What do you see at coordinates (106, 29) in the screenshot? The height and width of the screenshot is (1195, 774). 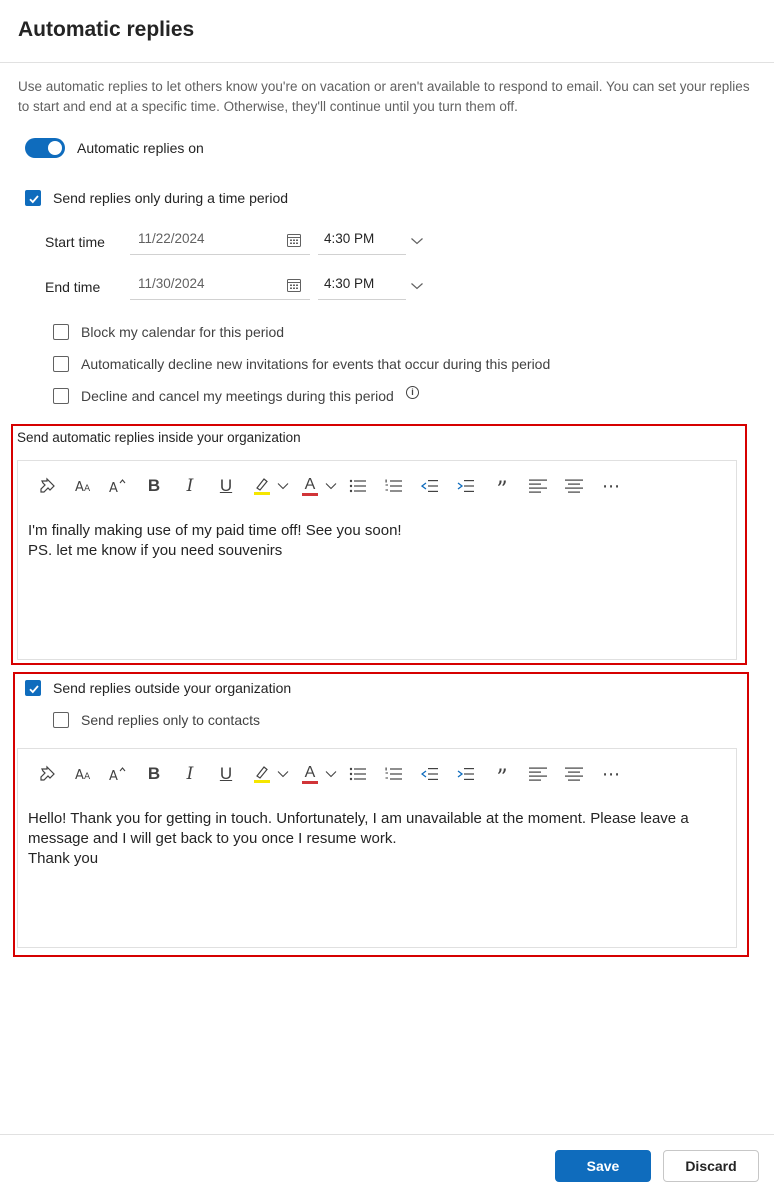 I see `page-title: Automatic replies` at bounding box center [106, 29].